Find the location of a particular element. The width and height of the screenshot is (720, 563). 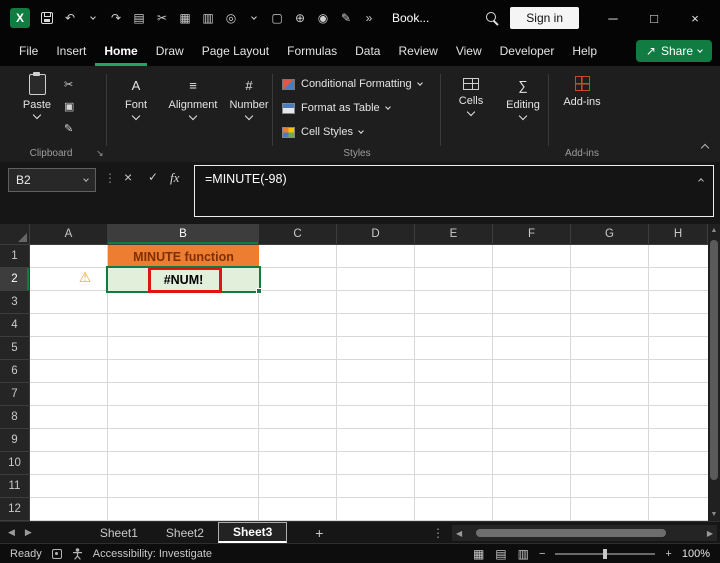

format-painter-button: ✎ is located at coordinates (69, 128).